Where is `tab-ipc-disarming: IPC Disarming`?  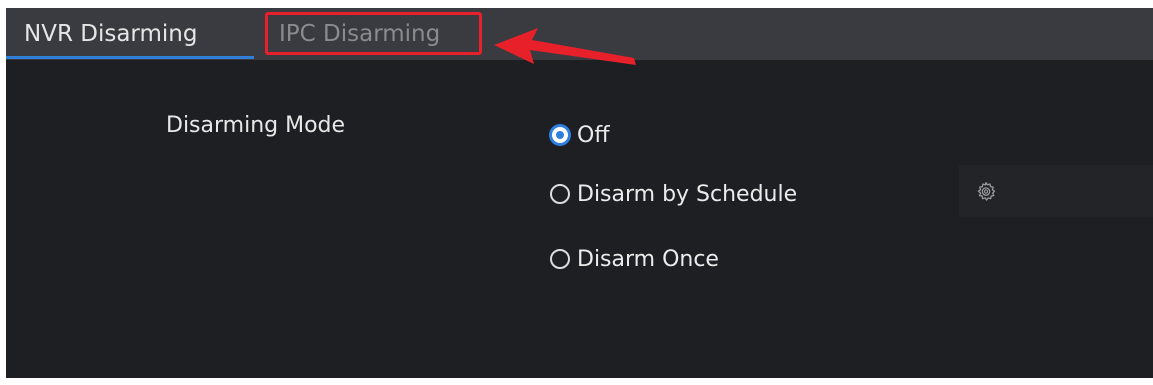
tab-ipc-disarming: IPC Disarming is located at coordinates (359, 34).